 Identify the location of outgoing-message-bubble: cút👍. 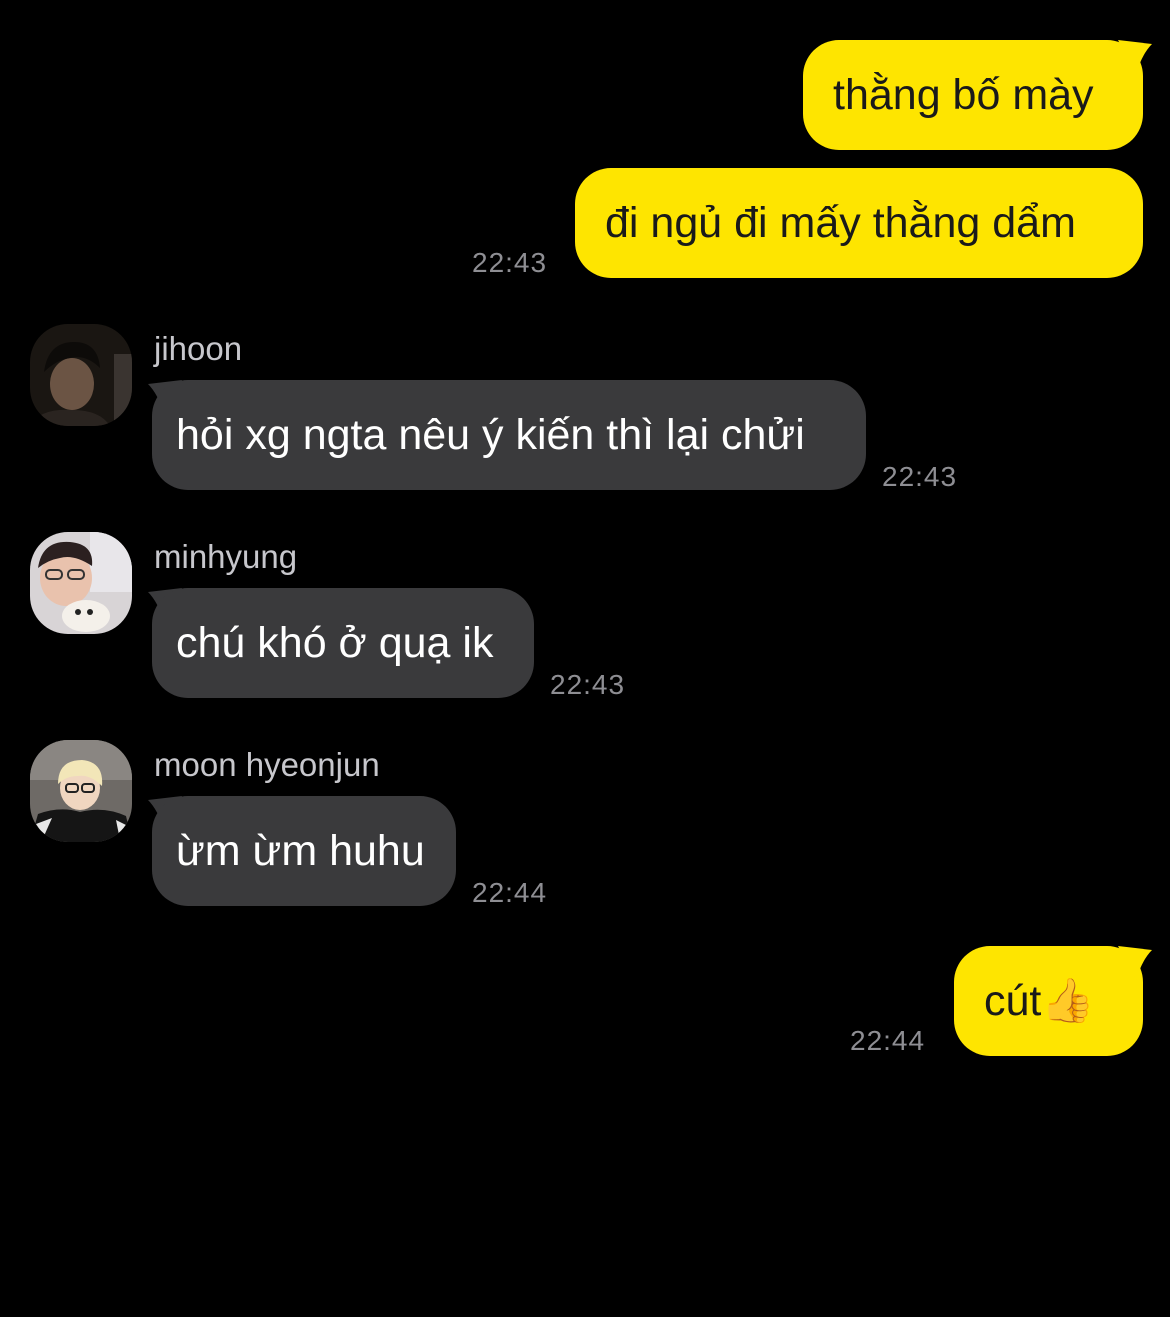
(1048, 1001).